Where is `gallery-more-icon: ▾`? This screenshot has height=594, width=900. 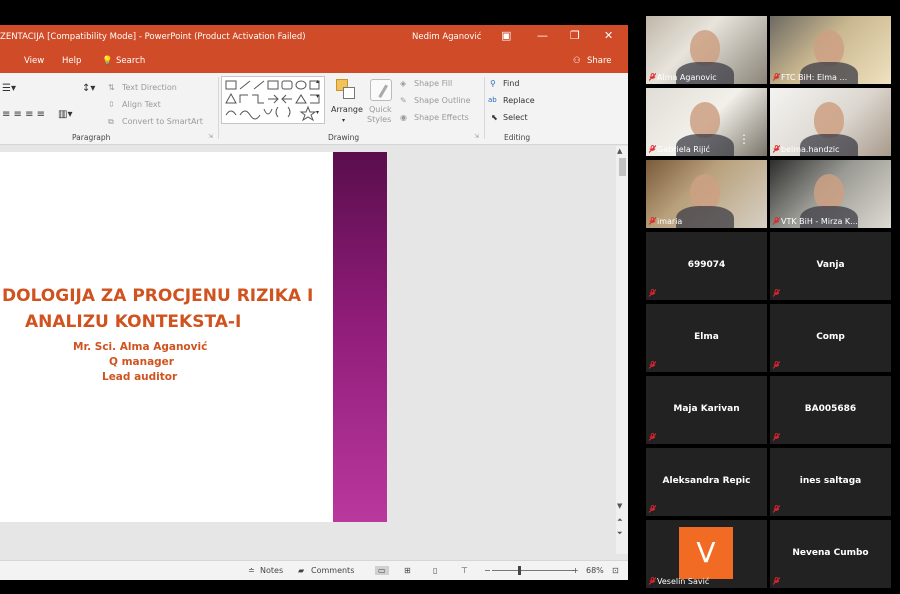
gallery-more-icon: ▾ is located at coordinates (317, 112).